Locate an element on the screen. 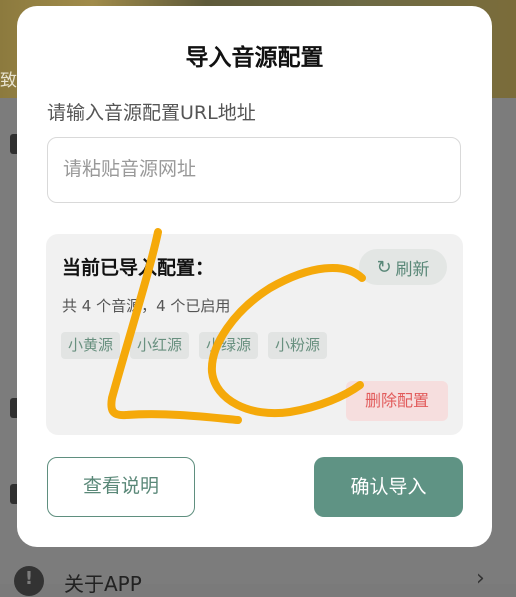 The height and width of the screenshot is (597, 516). refresh-icon: ↻ is located at coordinates (384, 267).